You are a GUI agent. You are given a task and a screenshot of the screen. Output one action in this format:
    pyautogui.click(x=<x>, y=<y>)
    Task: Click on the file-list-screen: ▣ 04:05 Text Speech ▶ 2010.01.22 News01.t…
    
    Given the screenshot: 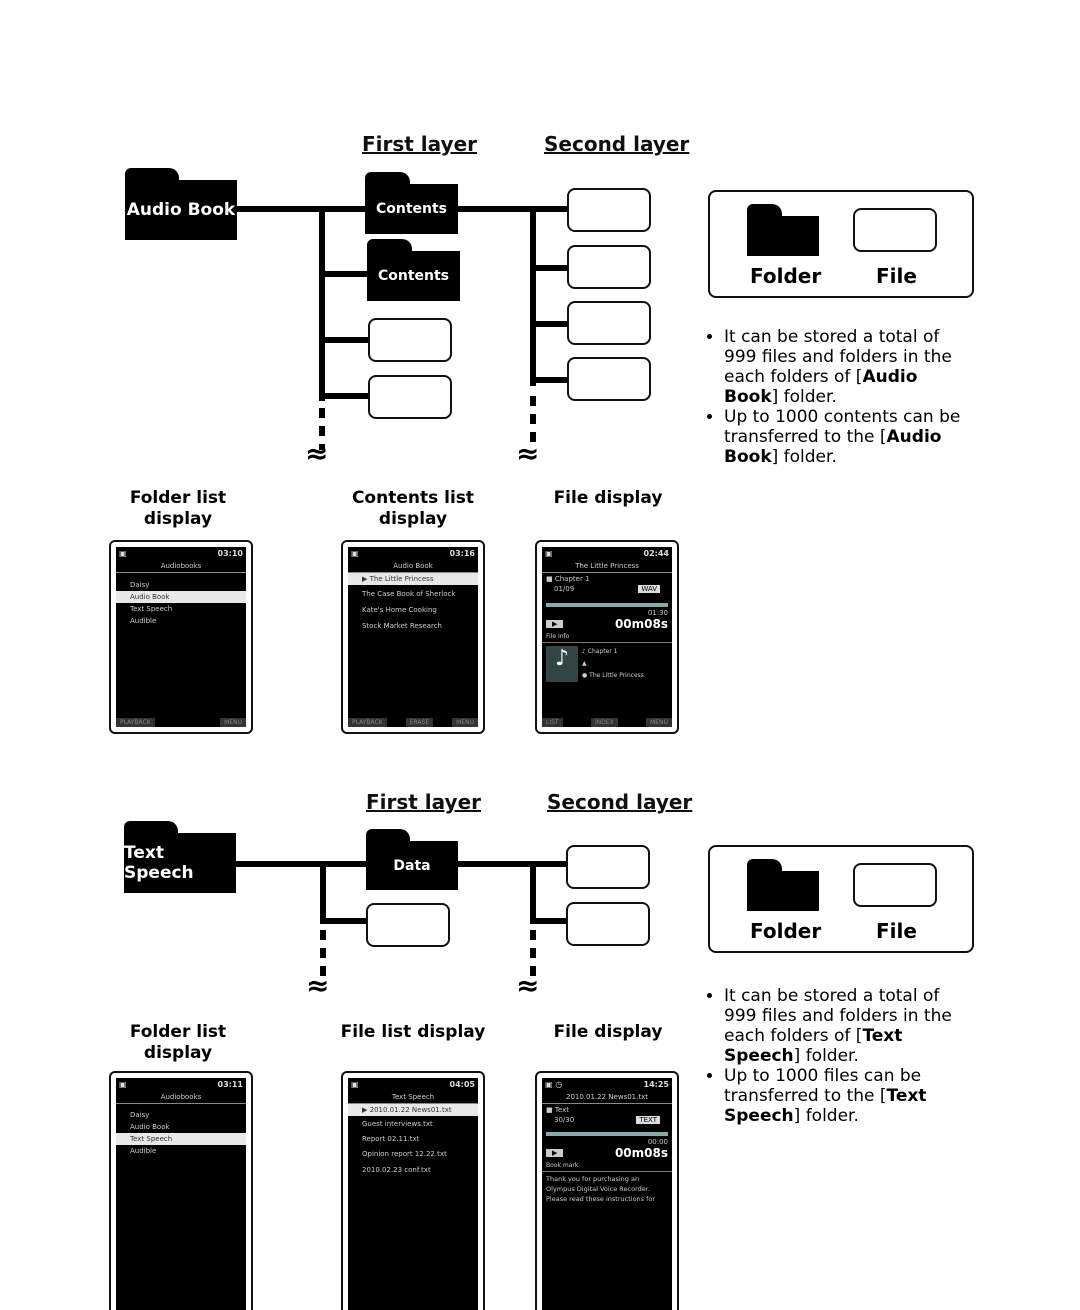 What is the action you would take?
    pyautogui.click(x=413, y=1190)
    